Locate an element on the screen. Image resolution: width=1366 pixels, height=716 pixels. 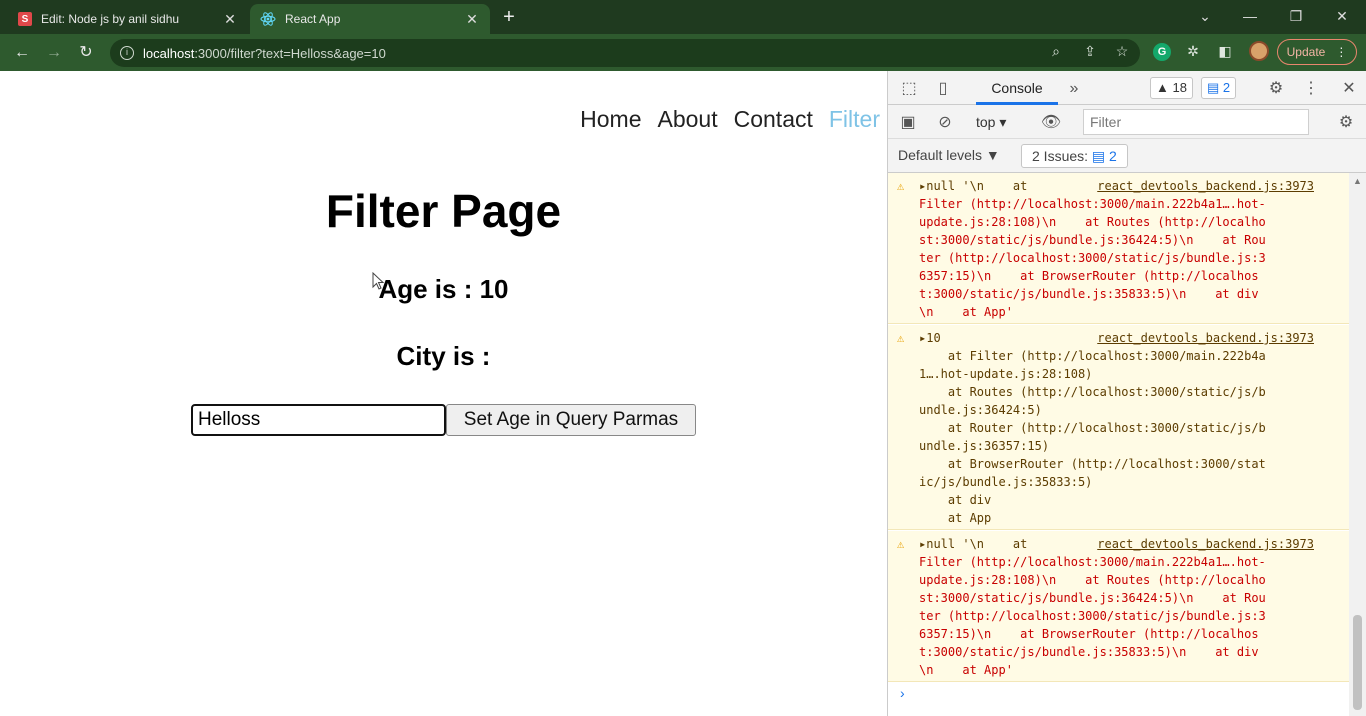
extensions-puzzle-icon: ✲ is located at coordinates (1193, 51).